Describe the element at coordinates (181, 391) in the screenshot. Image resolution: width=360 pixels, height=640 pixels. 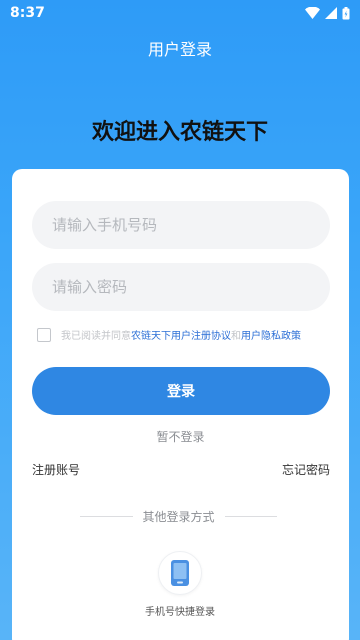
I see `login-button: 登录` at that location.